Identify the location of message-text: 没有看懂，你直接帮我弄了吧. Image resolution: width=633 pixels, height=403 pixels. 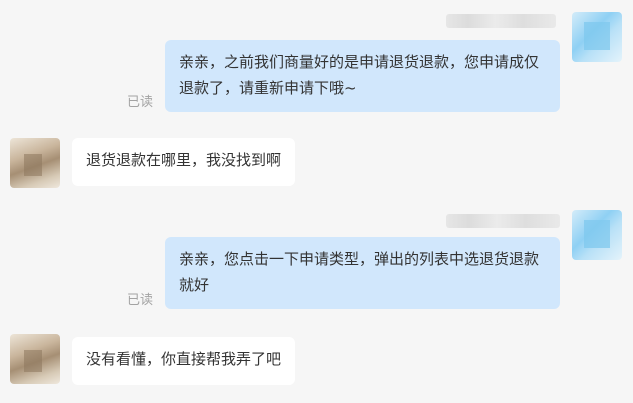
(184, 359).